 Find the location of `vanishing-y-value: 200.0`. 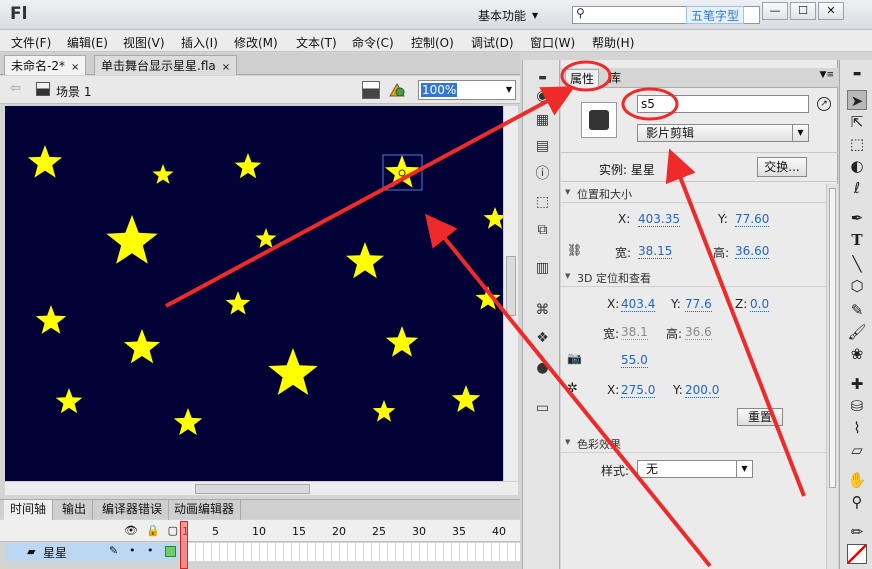

vanishing-y-value: 200.0 is located at coordinates (702, 390).